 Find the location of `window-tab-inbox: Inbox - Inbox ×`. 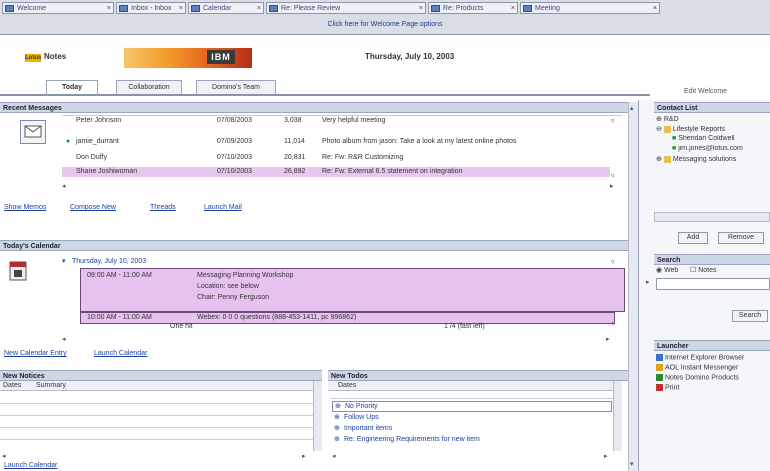

window-tab-inbox: Inbox - Inbox × is located at coordinates (151, 8).